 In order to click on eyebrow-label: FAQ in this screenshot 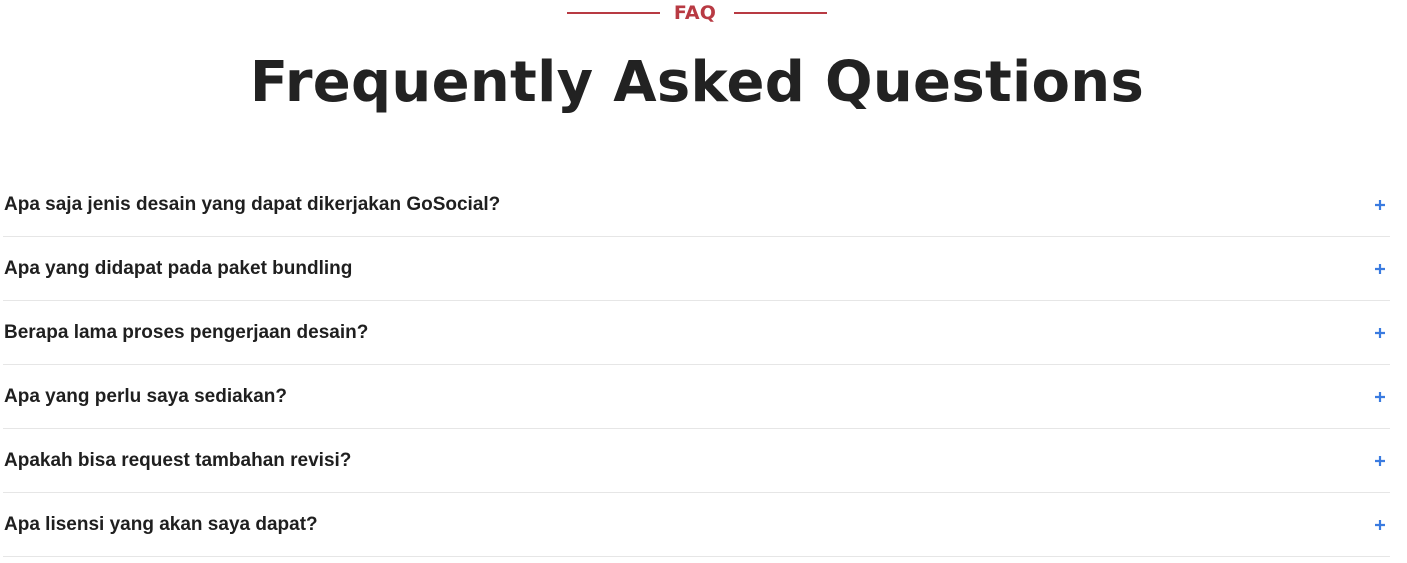, I will do `click(695, 13)`.